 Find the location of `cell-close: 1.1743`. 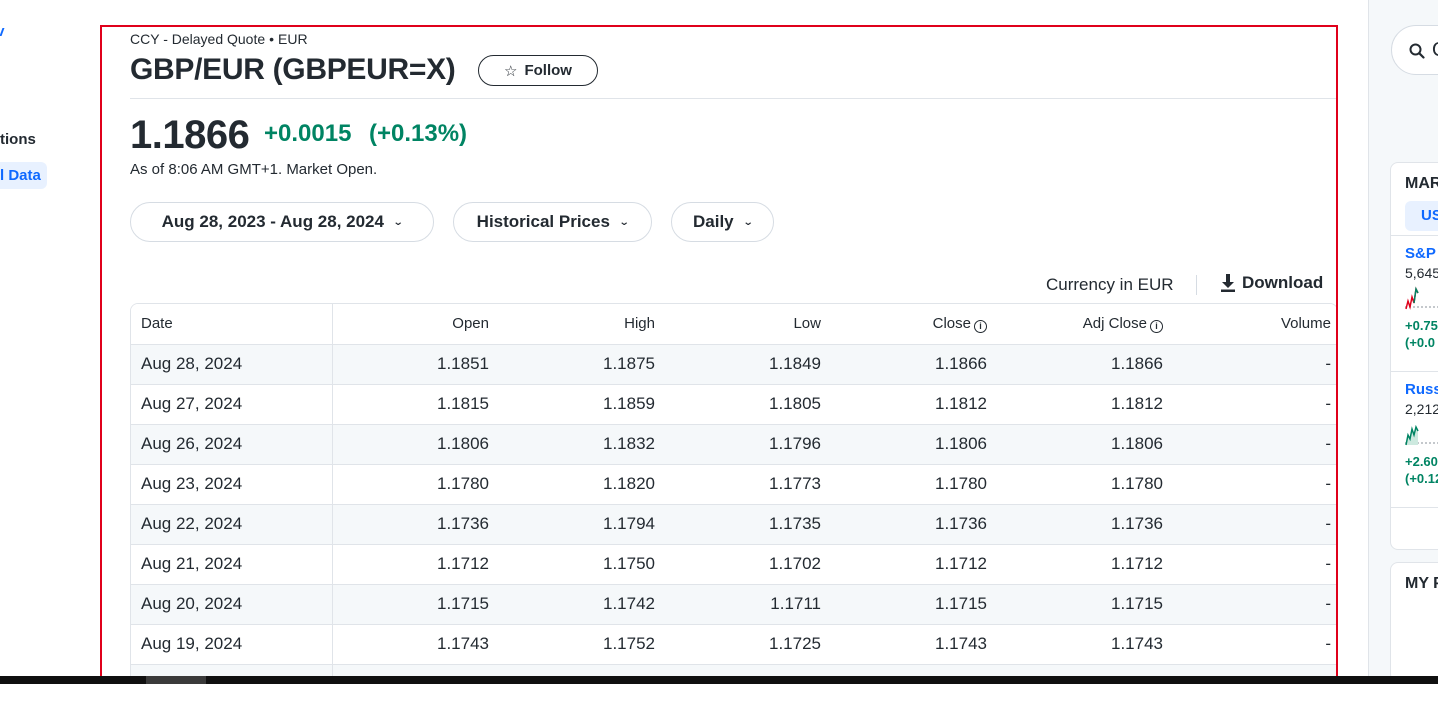

cell-close: 1.1743 is located at coordinates (912, 643).